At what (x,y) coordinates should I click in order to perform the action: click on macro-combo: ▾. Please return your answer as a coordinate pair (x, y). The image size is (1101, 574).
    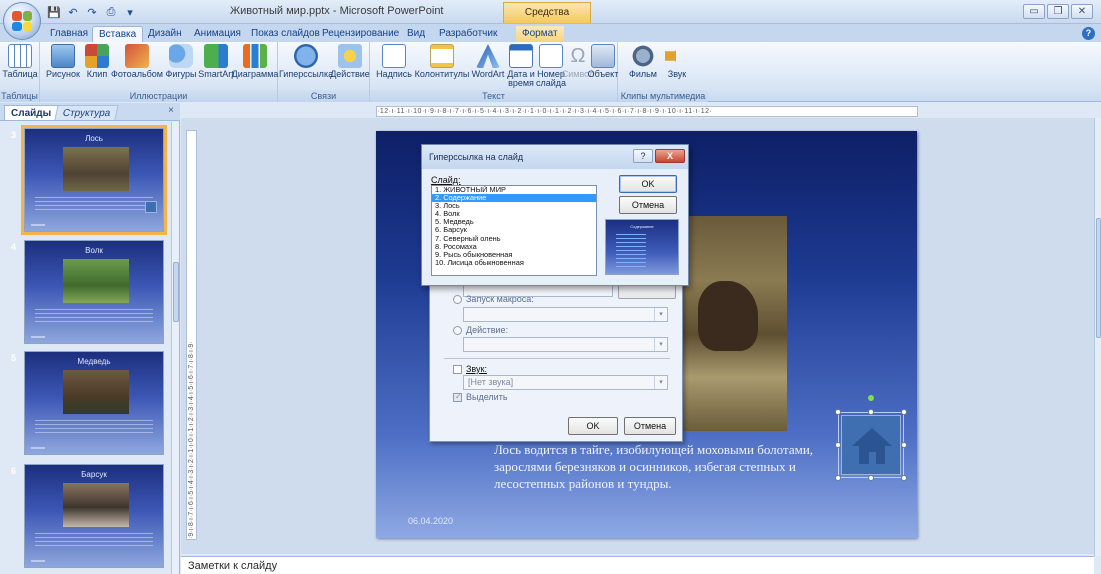
    Looking at the image, I should click on (565, 314).